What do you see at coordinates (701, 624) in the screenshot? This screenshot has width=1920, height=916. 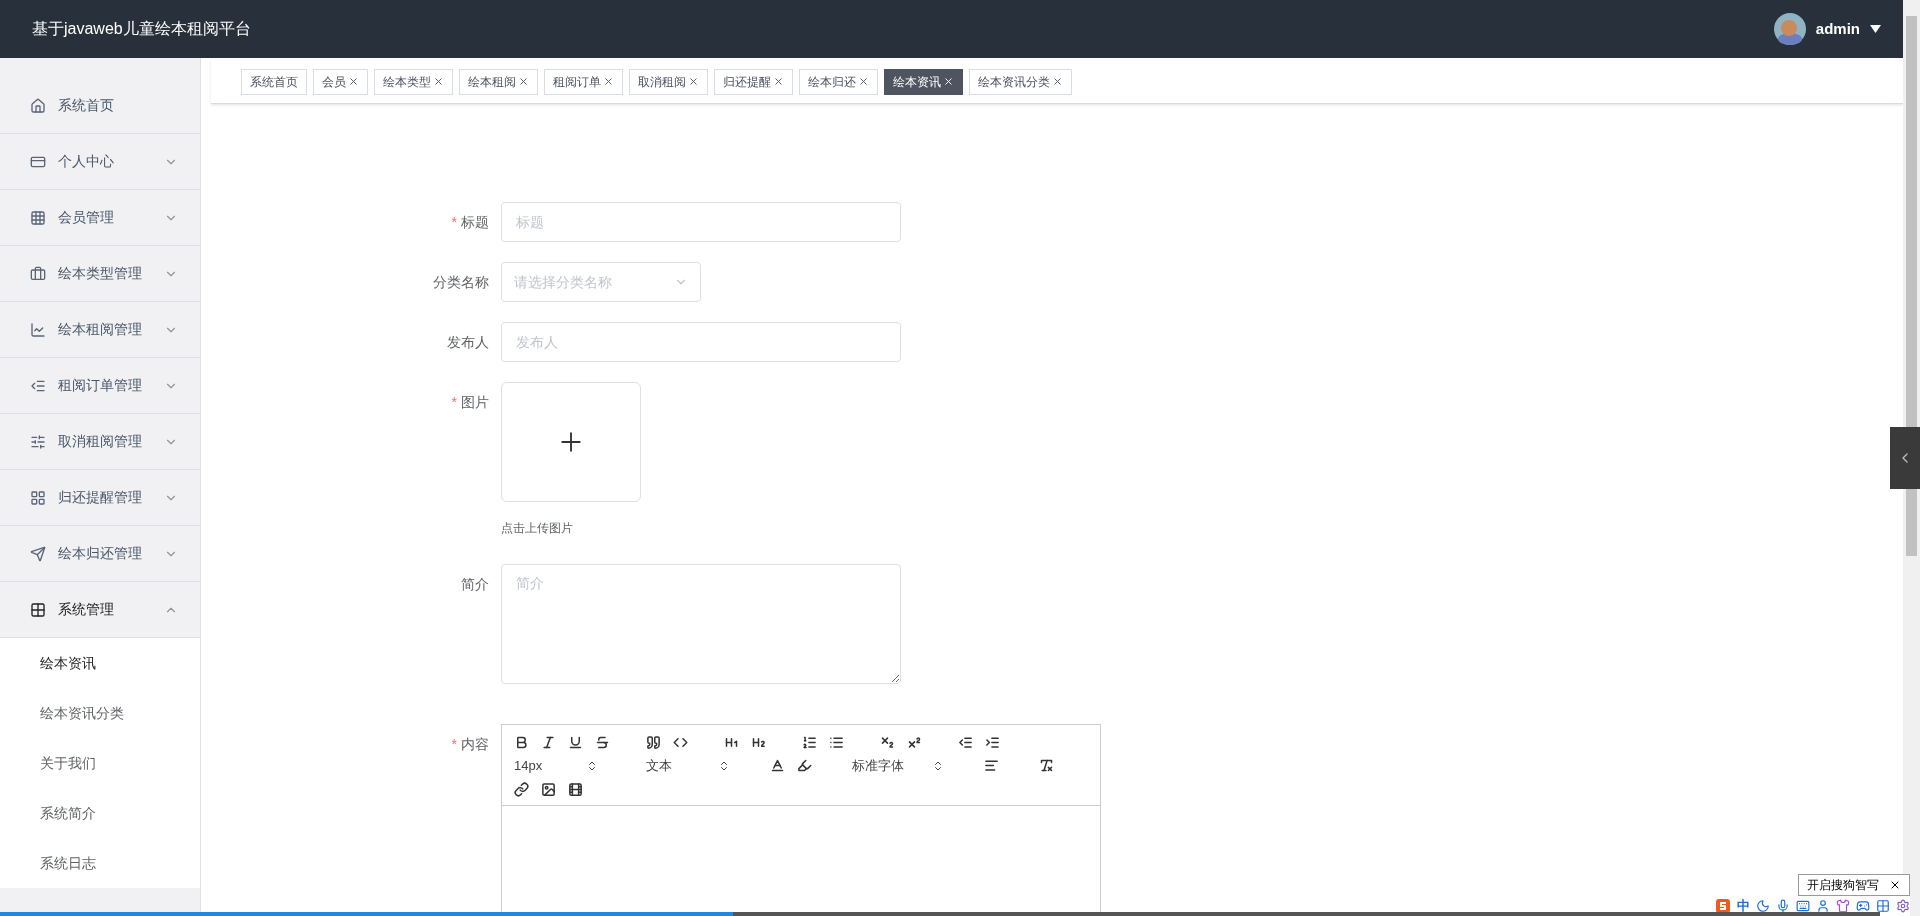 I see `textarea-field: 简介` at bounding box center [701, 624].